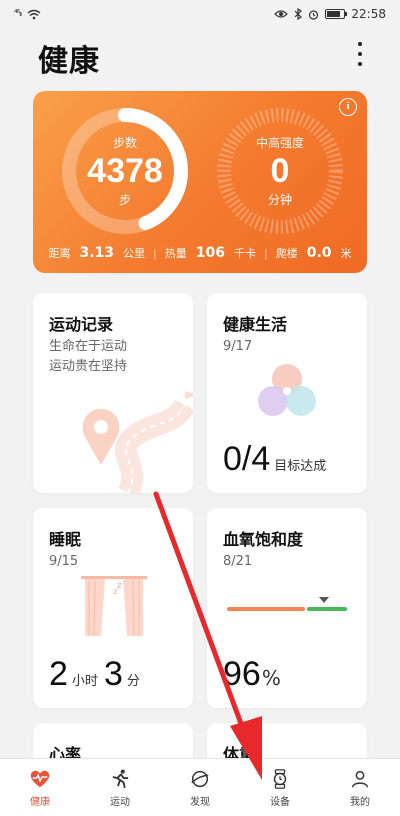 This screenshot has width=400, height=816. I want to click on intensity-ring: 中高强度 0 分钟, so click(280, 171).